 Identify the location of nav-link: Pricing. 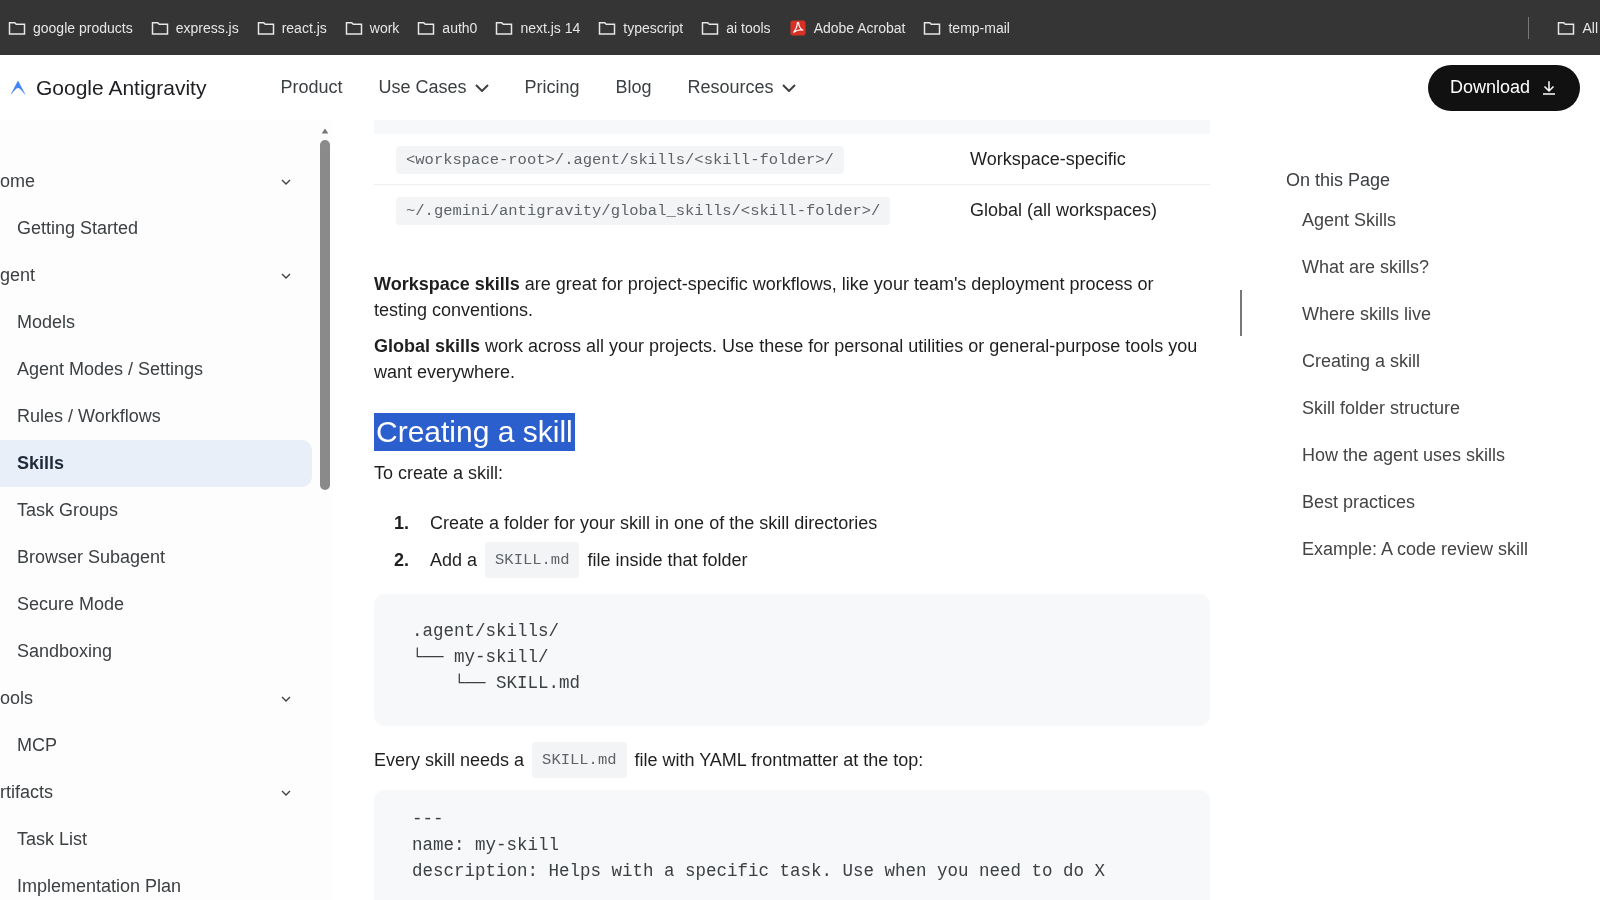
(552, 87).